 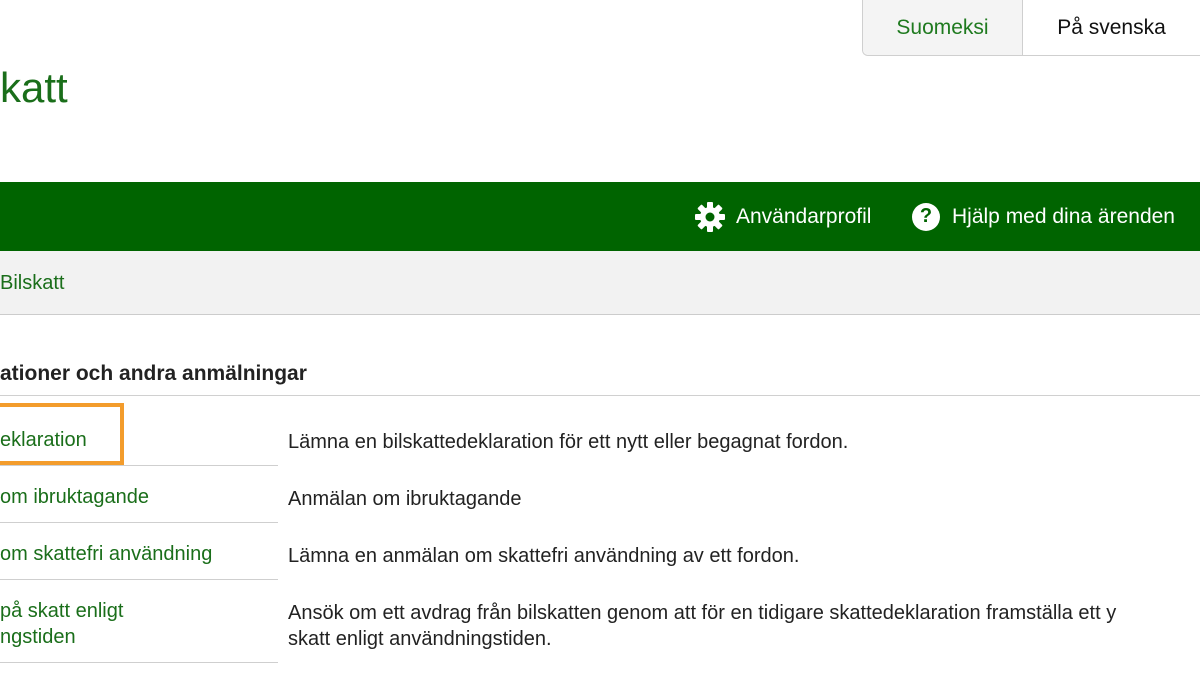 I want to click on help-link: ? Hjälp med dina ärenden, so click(x=1042, y=216).